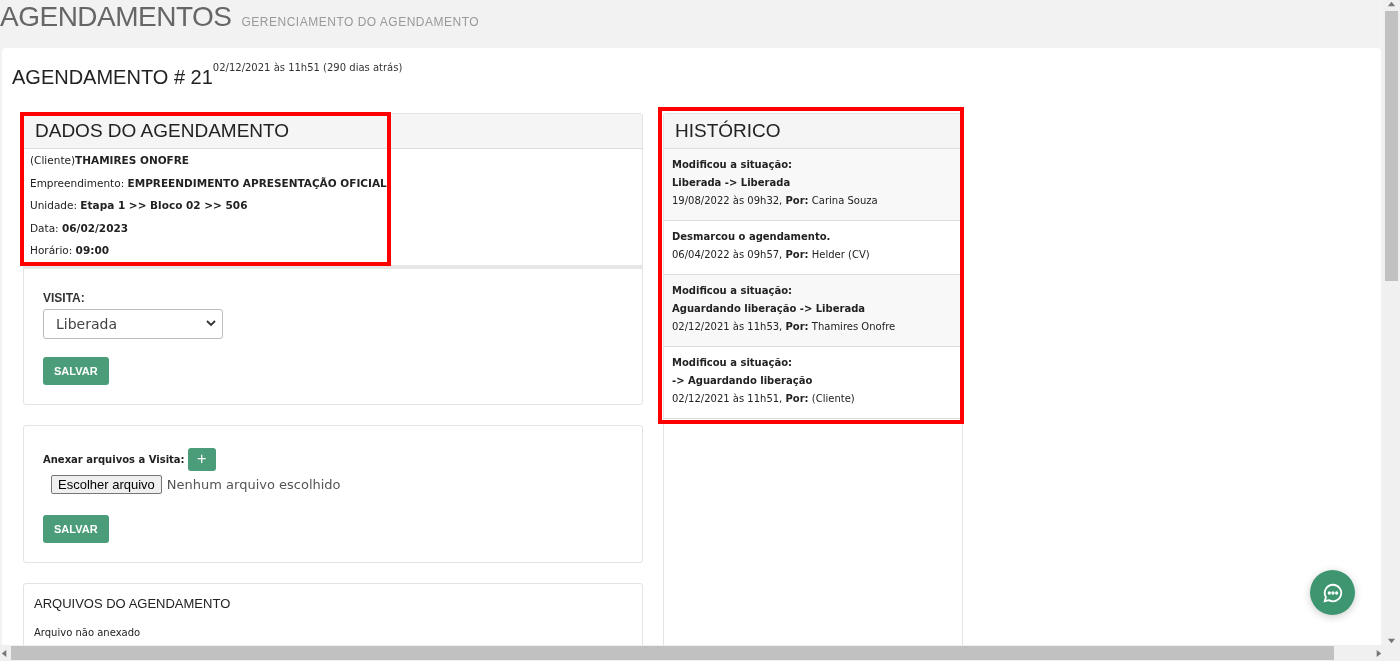 Image resolution: width=1400 pixels, height=661 pixels. I want to click on detail-line: (Cliente)THAMIRES ONOFRE, so click(110, 160).